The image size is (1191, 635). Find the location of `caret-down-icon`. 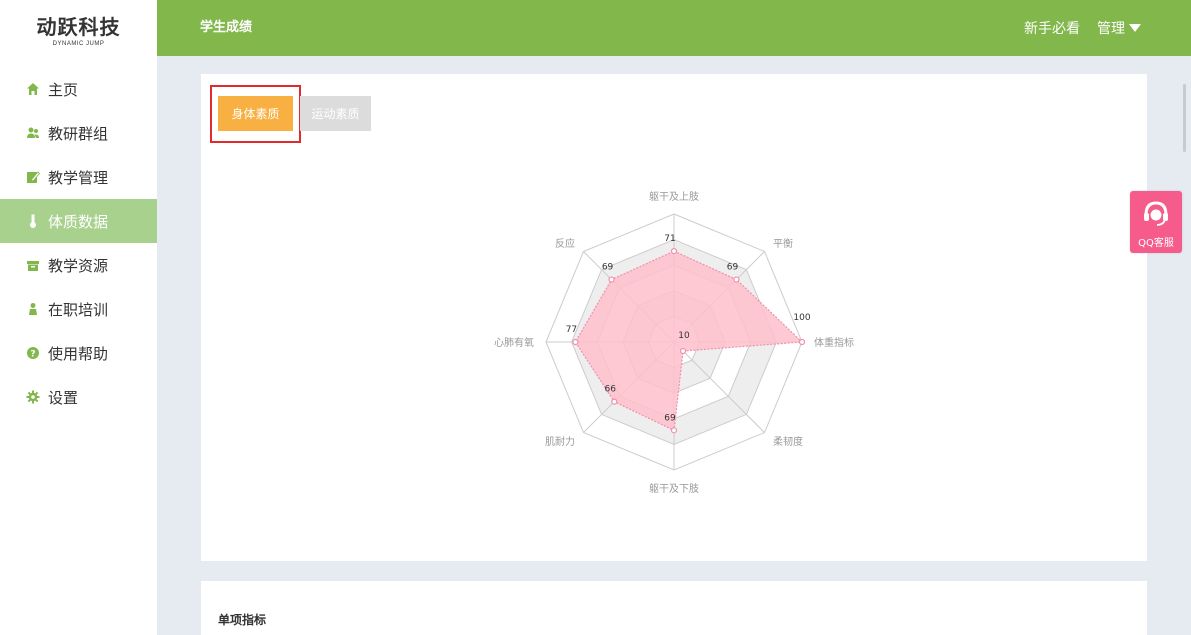

caret-down-icon is located at coordinates (1135, 28).